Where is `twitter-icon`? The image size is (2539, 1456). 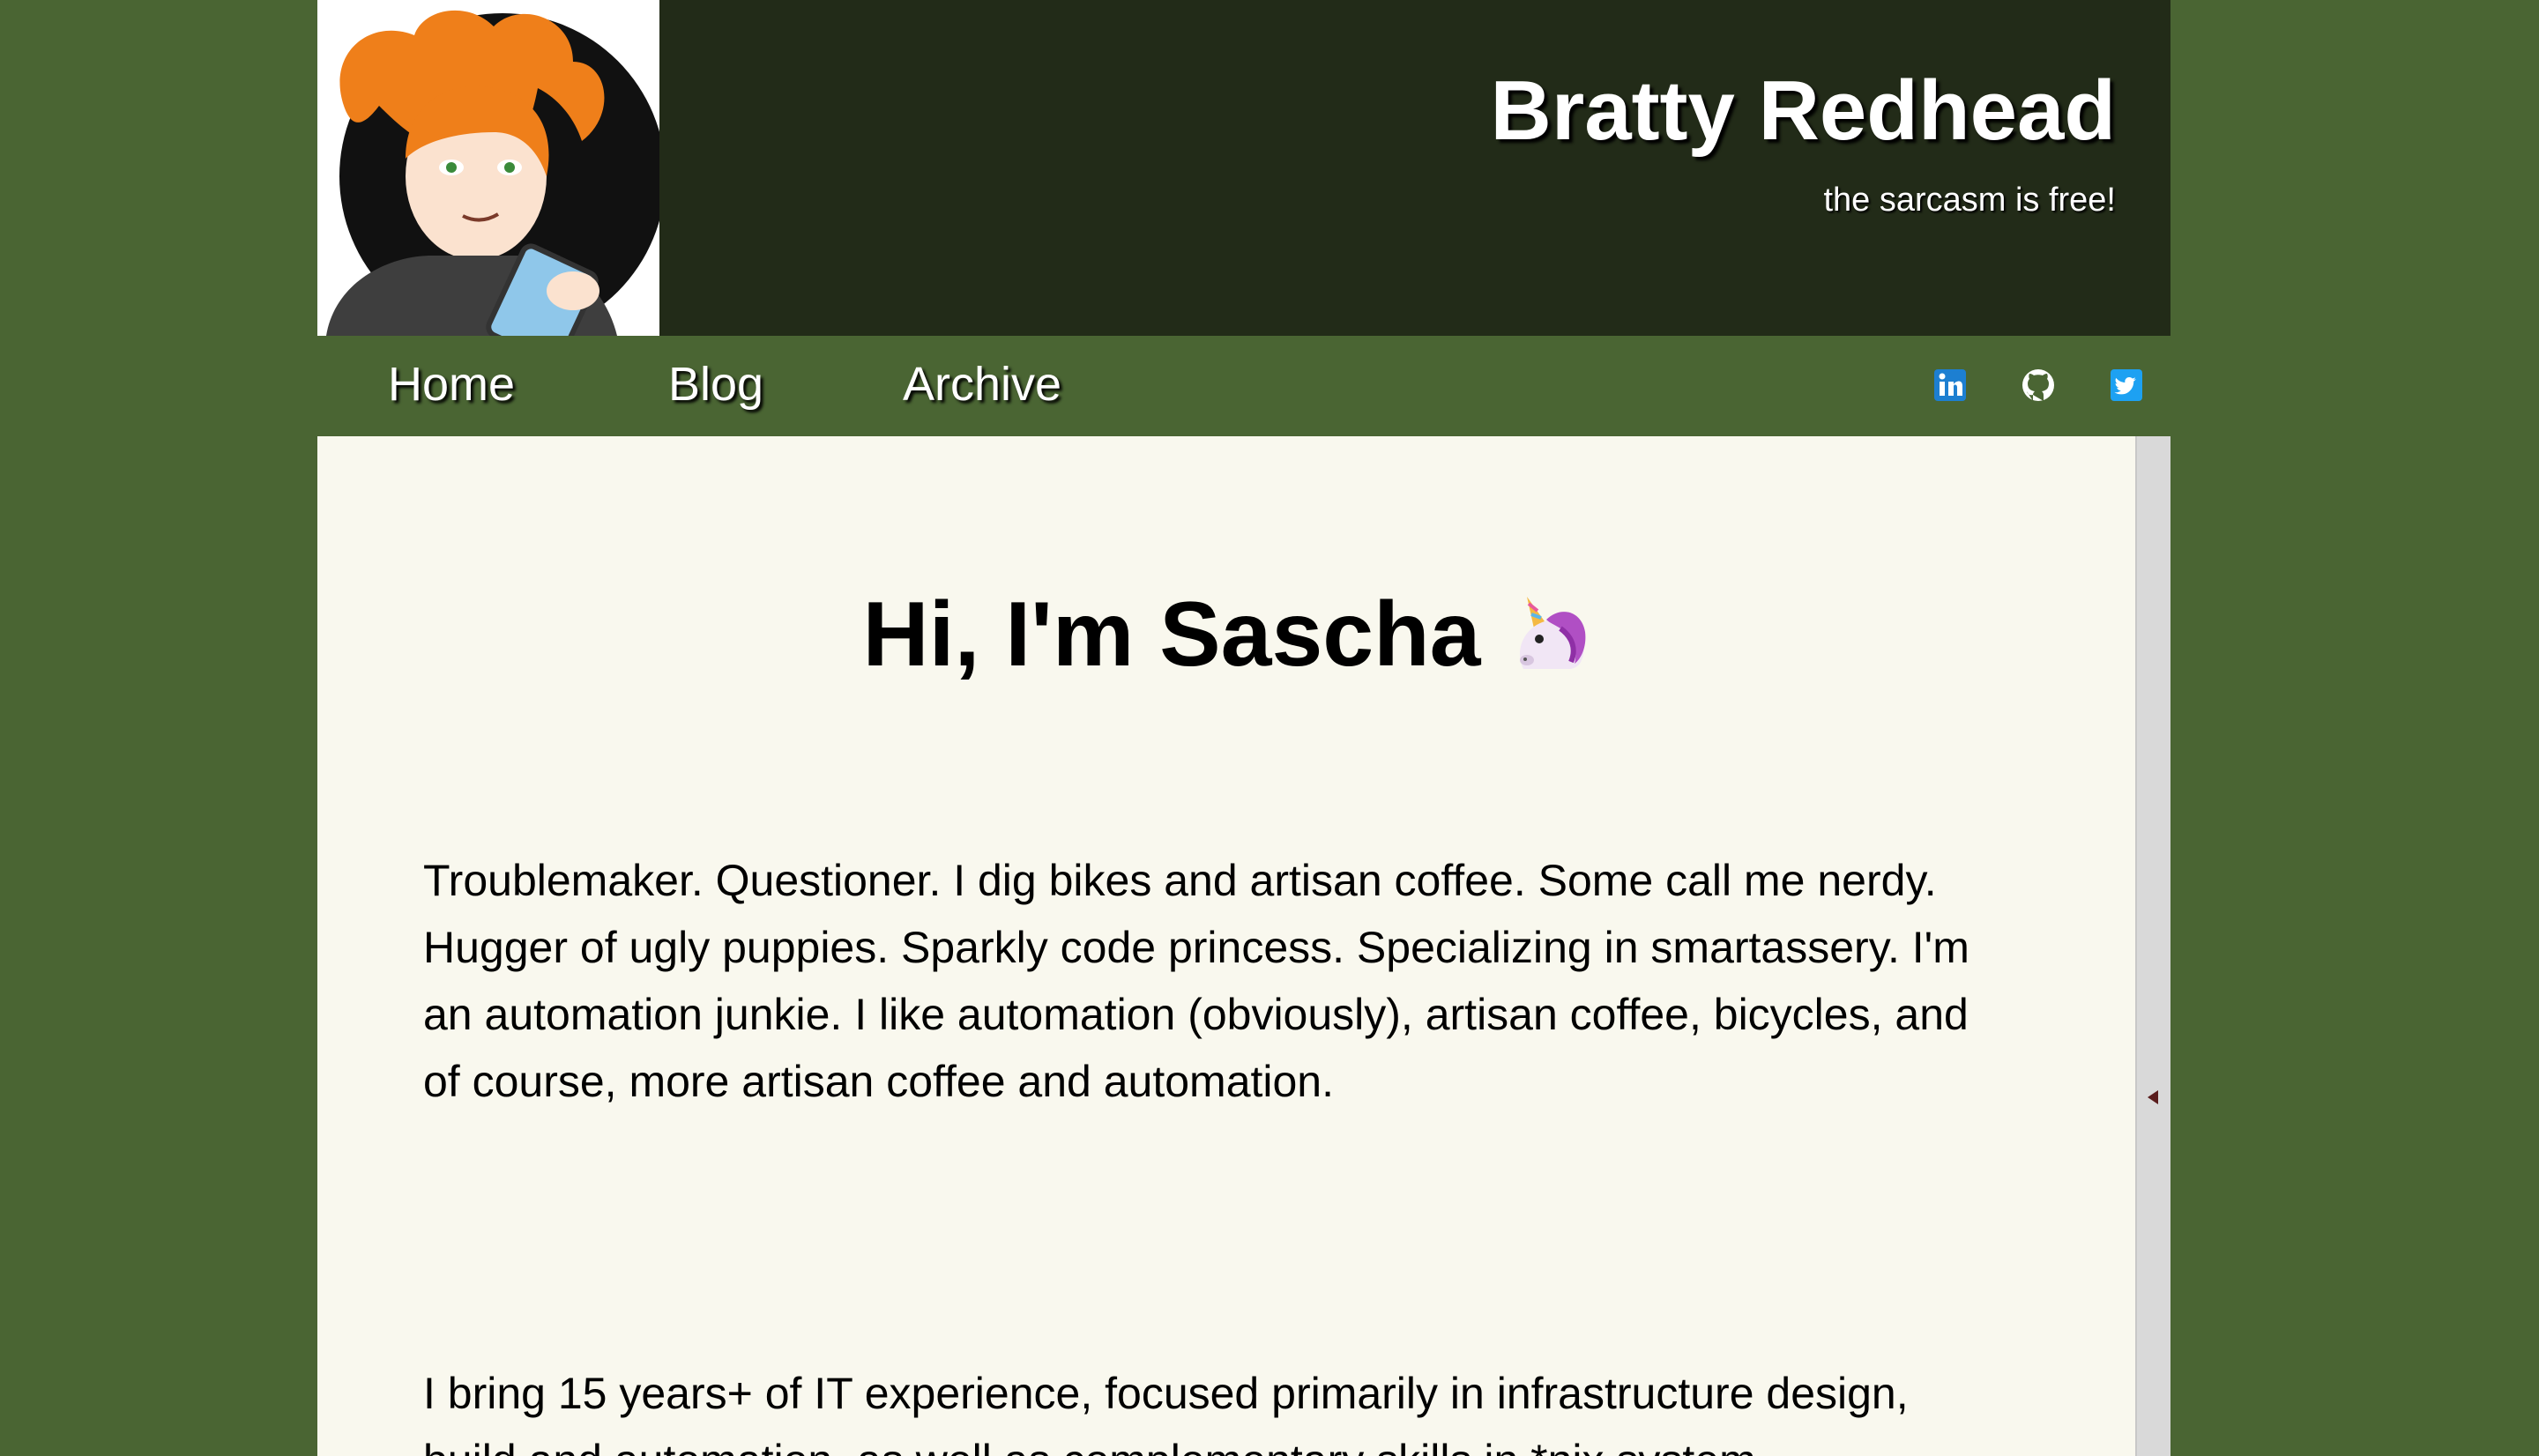
twitter-icon is located at coordinates (2126, 385).